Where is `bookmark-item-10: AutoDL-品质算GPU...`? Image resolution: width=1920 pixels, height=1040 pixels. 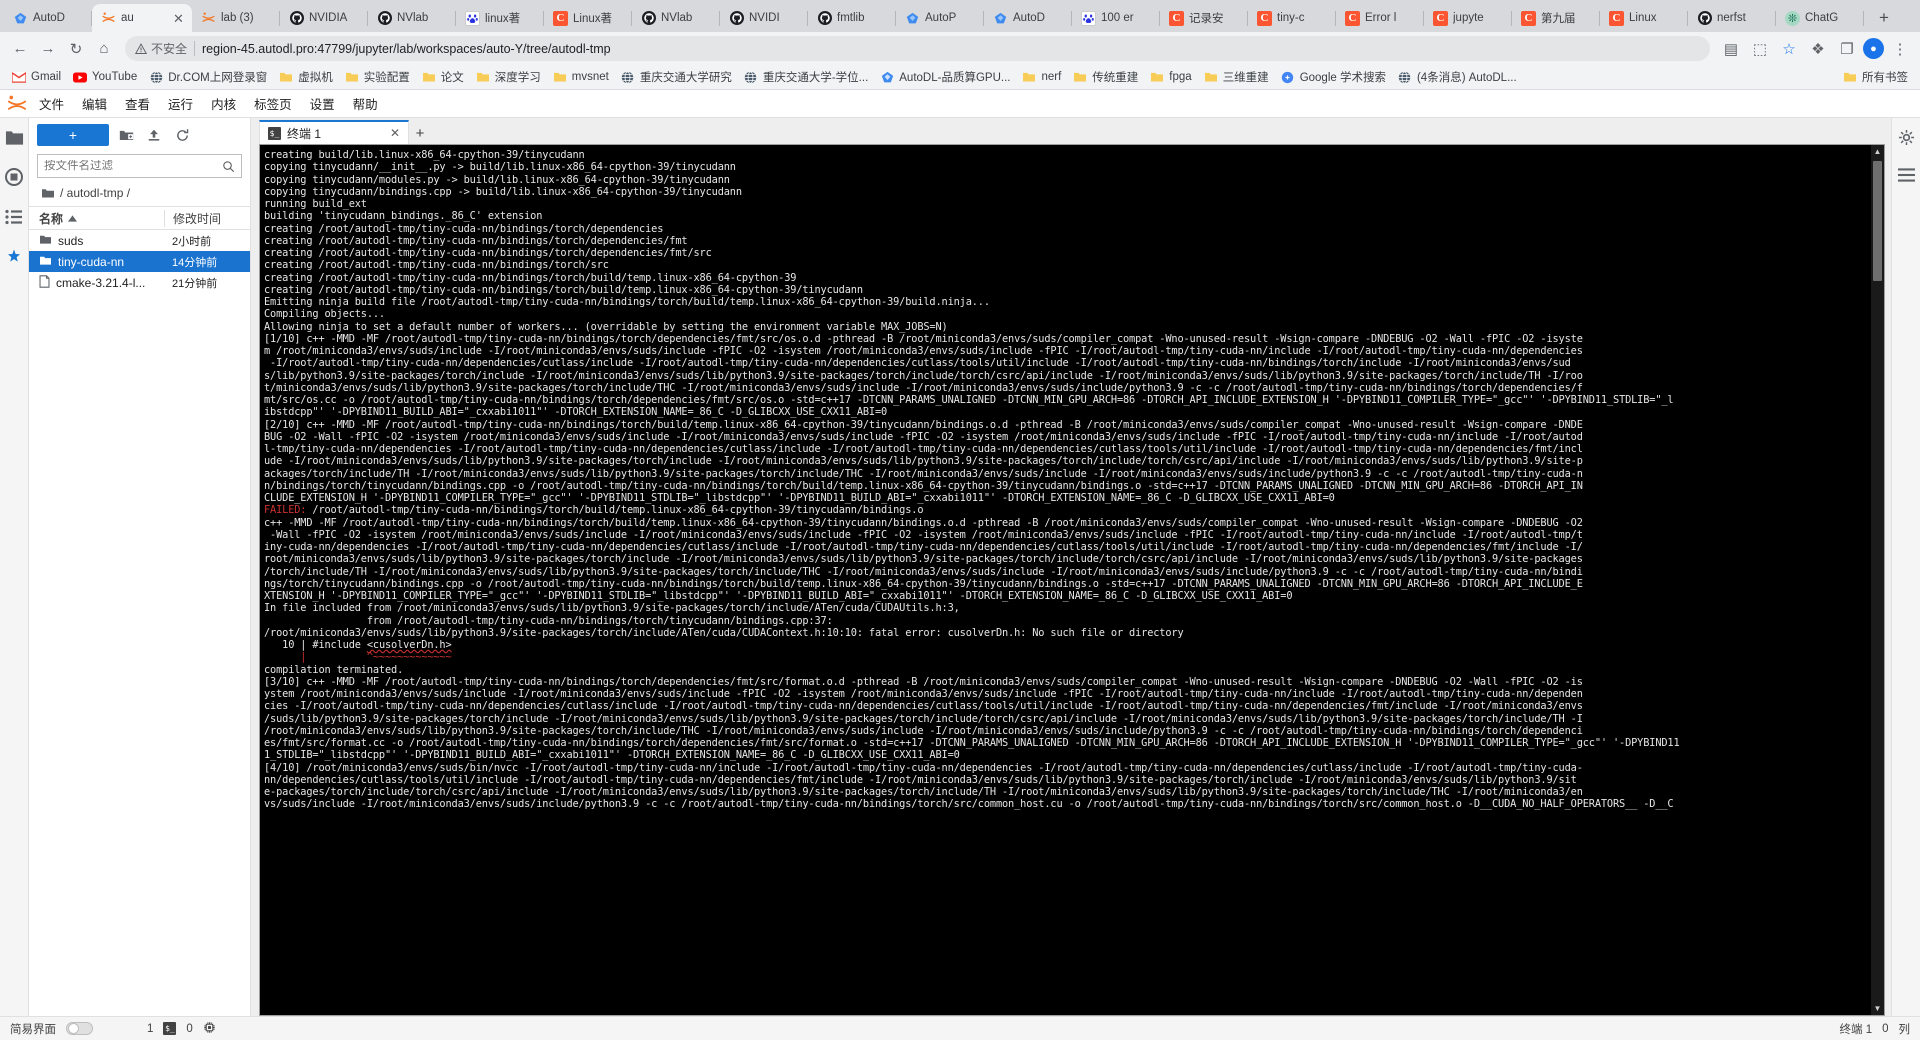
bookmark-item-10: AutoDL-品质算GPU... is located at coordinates (945, 77).